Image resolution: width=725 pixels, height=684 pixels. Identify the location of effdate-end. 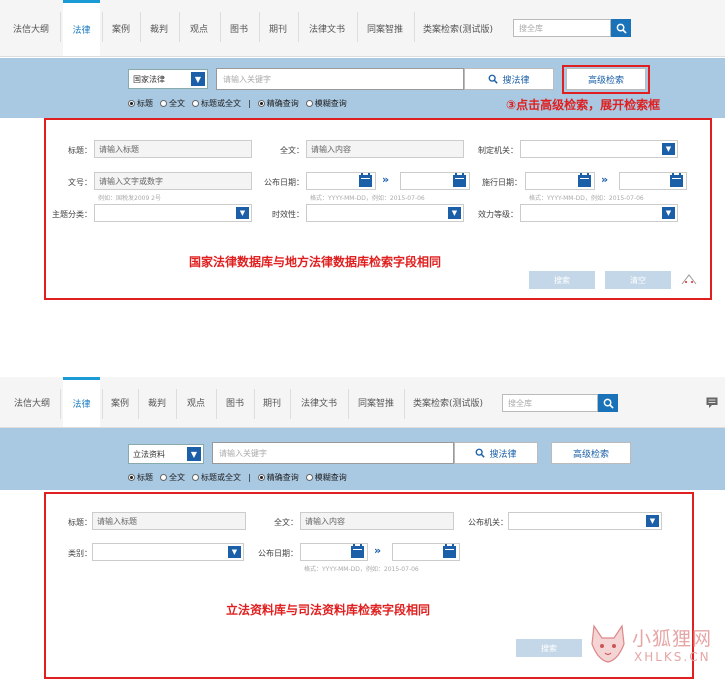
(653, 181).